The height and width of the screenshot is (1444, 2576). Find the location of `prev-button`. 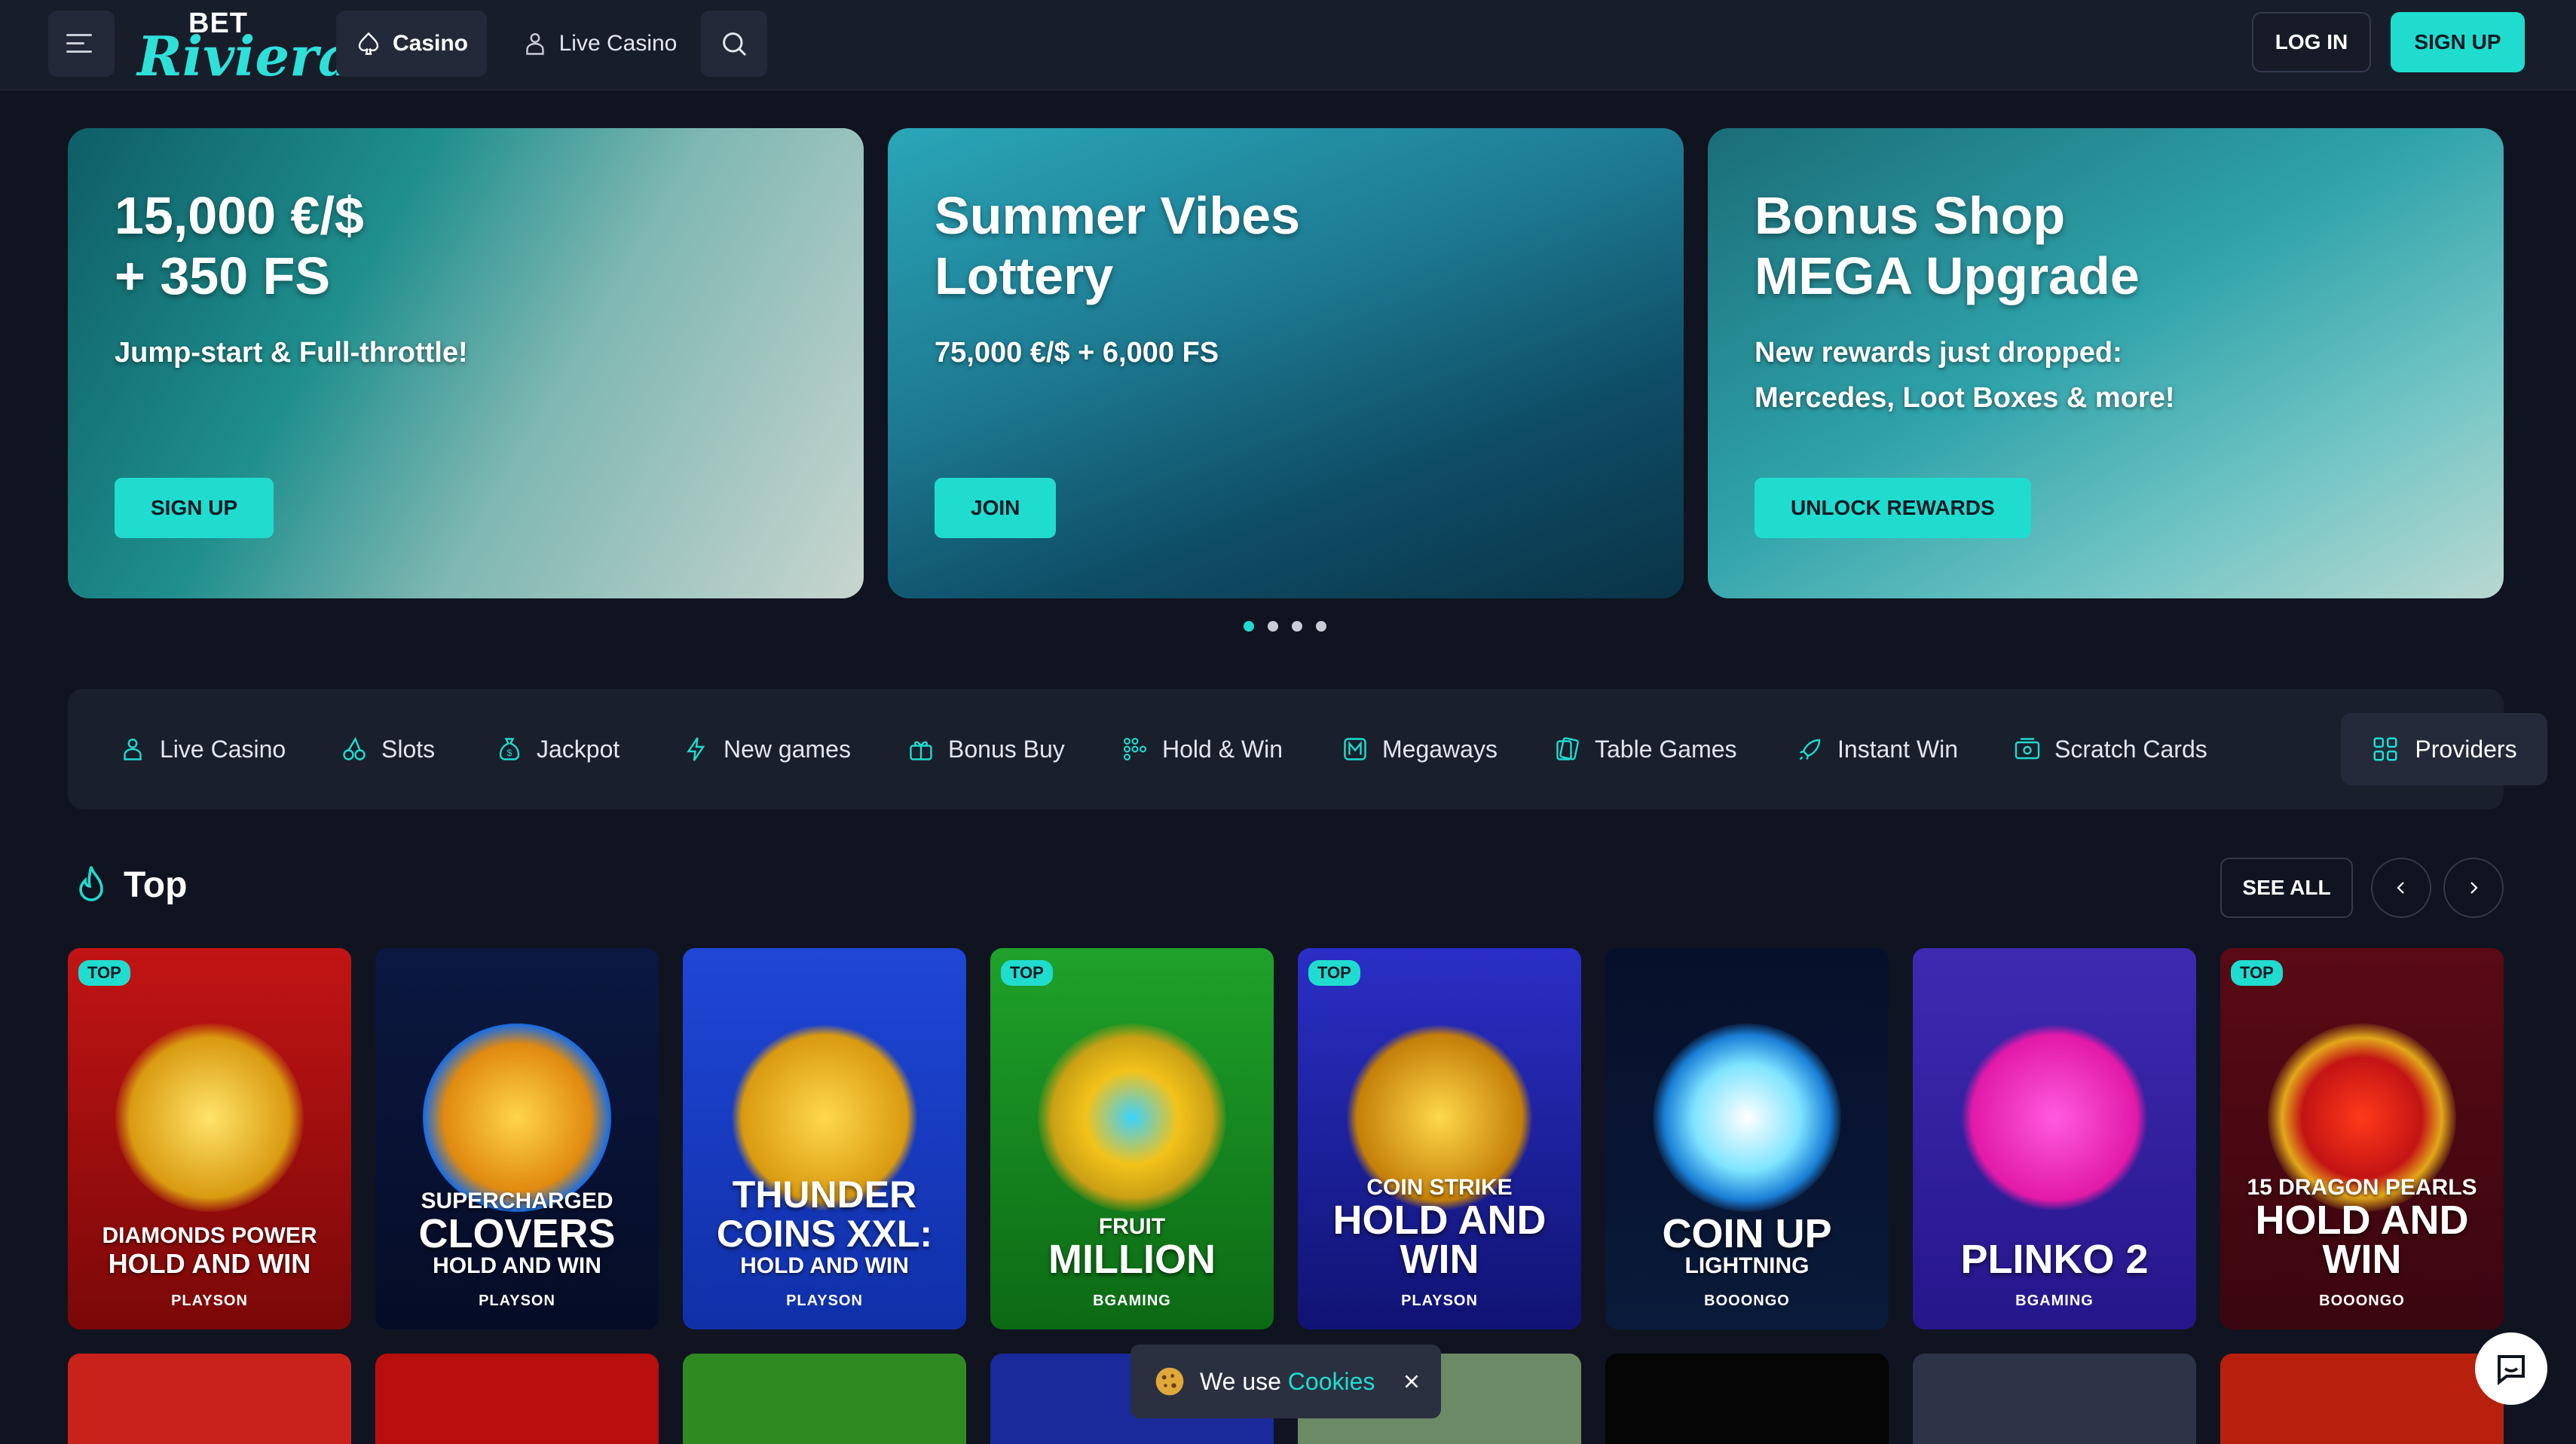

prev-button is located at coordinates (2401, 888).